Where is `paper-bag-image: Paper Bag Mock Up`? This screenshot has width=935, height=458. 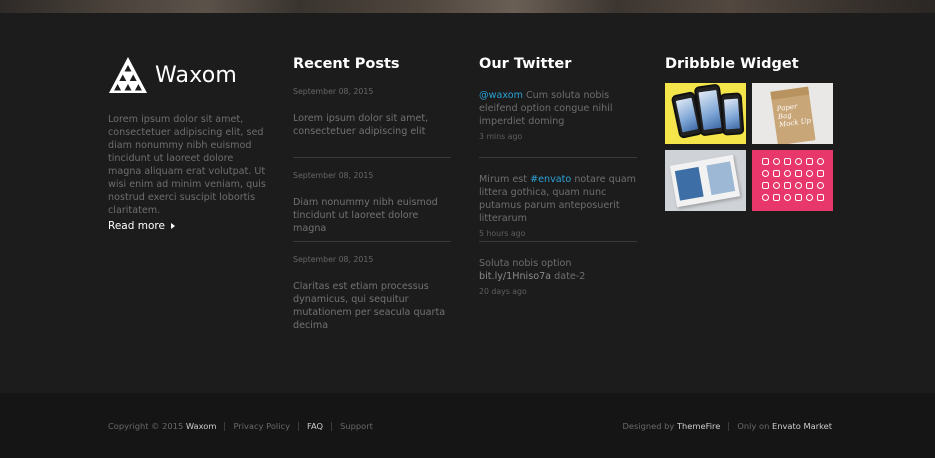 paper-bag-image: Paper Bag Mock Up is located at coordinates (793, 115).